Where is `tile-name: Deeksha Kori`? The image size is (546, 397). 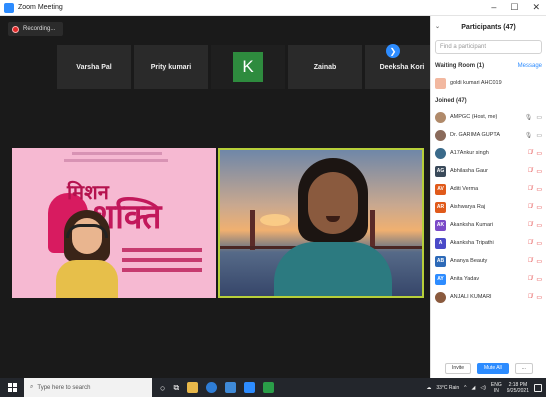
tile-name: Deeksha Kori is located at coordinates (402, 67).